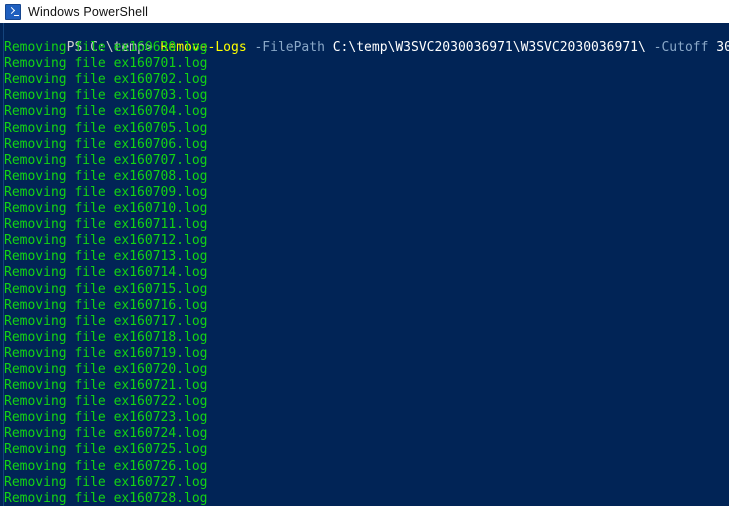 The width and height of the screenshot is (729, 506). What do you see at coordinates (106, 498) in the screenshot?
I see `output-line: Removing file ex160728.log` at bounding box center [106, 498].